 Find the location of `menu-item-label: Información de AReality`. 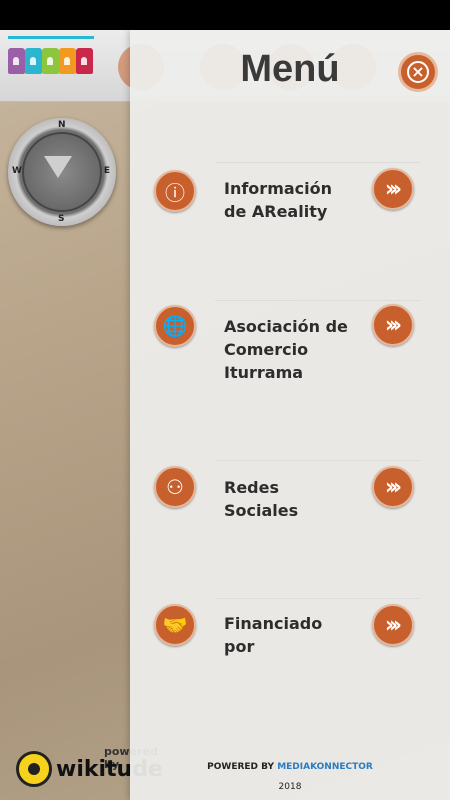

menu-item-label: Información de AReality is located at coordinates (278, 200).